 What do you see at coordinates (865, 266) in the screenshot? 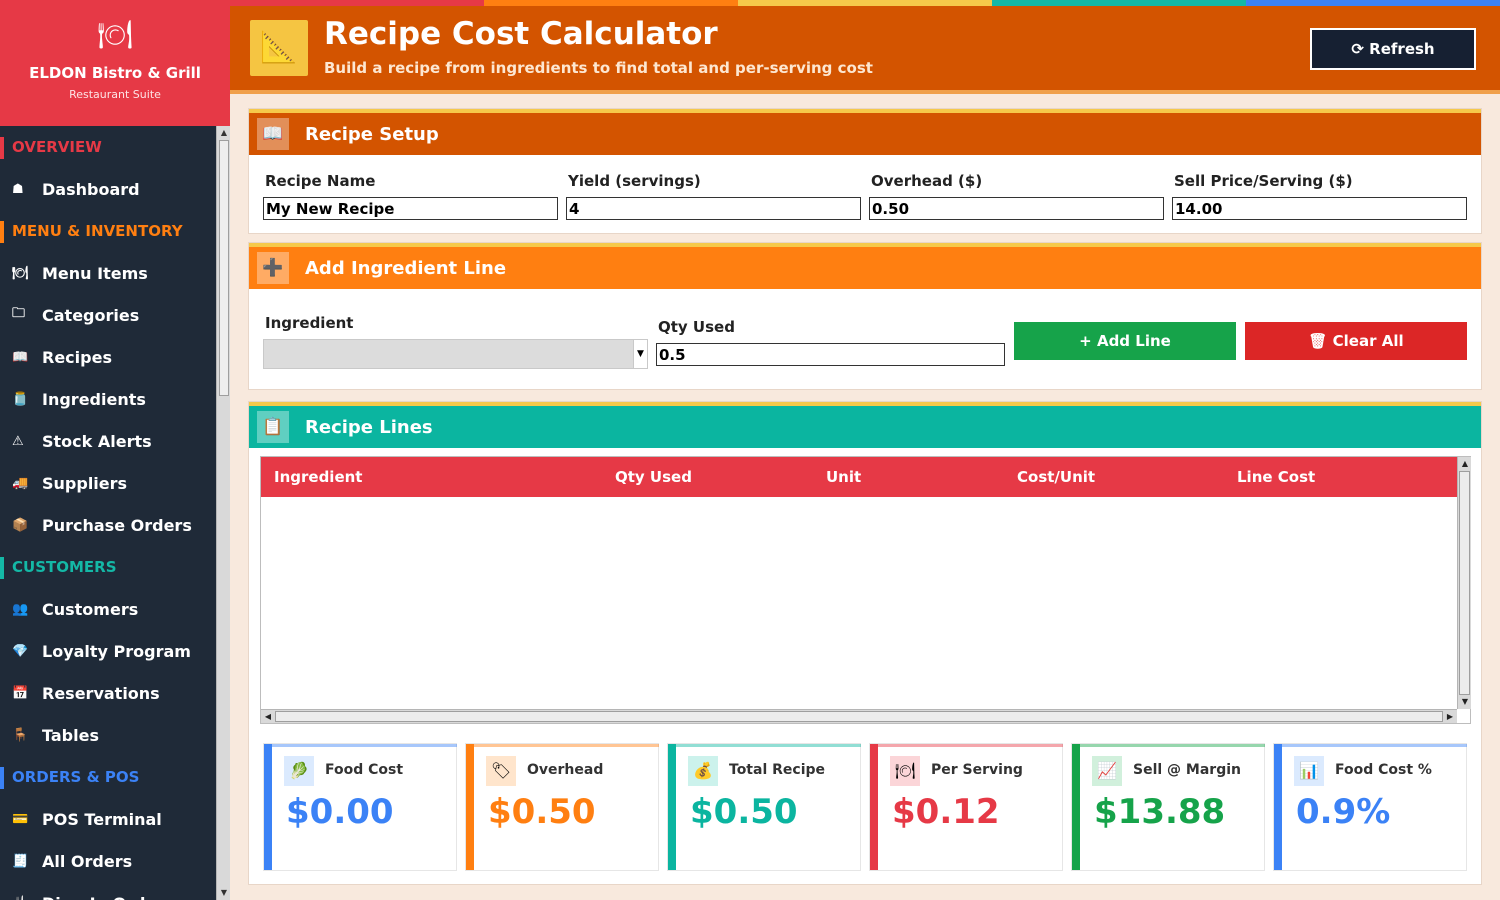
I see `add-ingredient-header: ➕ Add Ingredient Line` at bounding box center [865, 266].